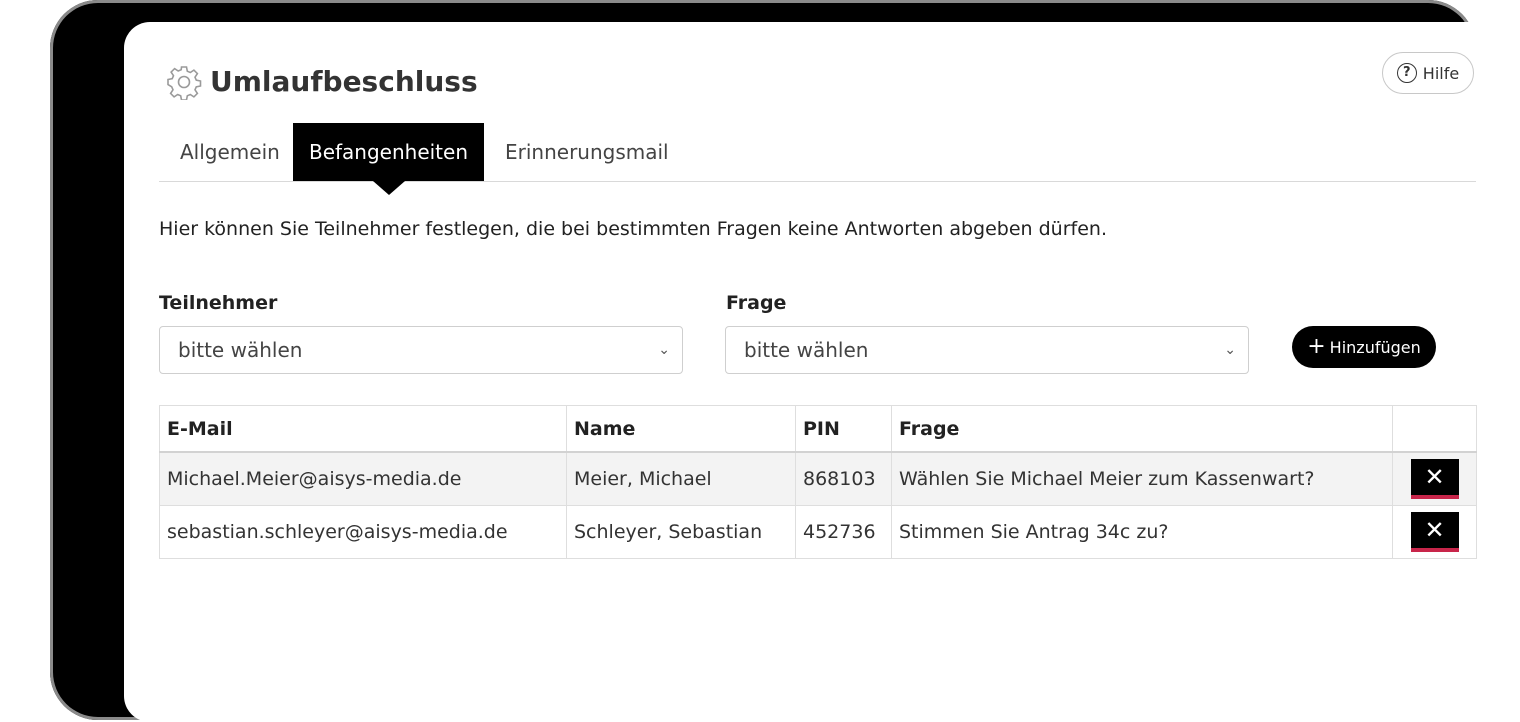 This screenshot has height=722, width=1520. Describe the element at coordinates (1434, 429) in the screenshot. I see `column-header-actions` at that location.